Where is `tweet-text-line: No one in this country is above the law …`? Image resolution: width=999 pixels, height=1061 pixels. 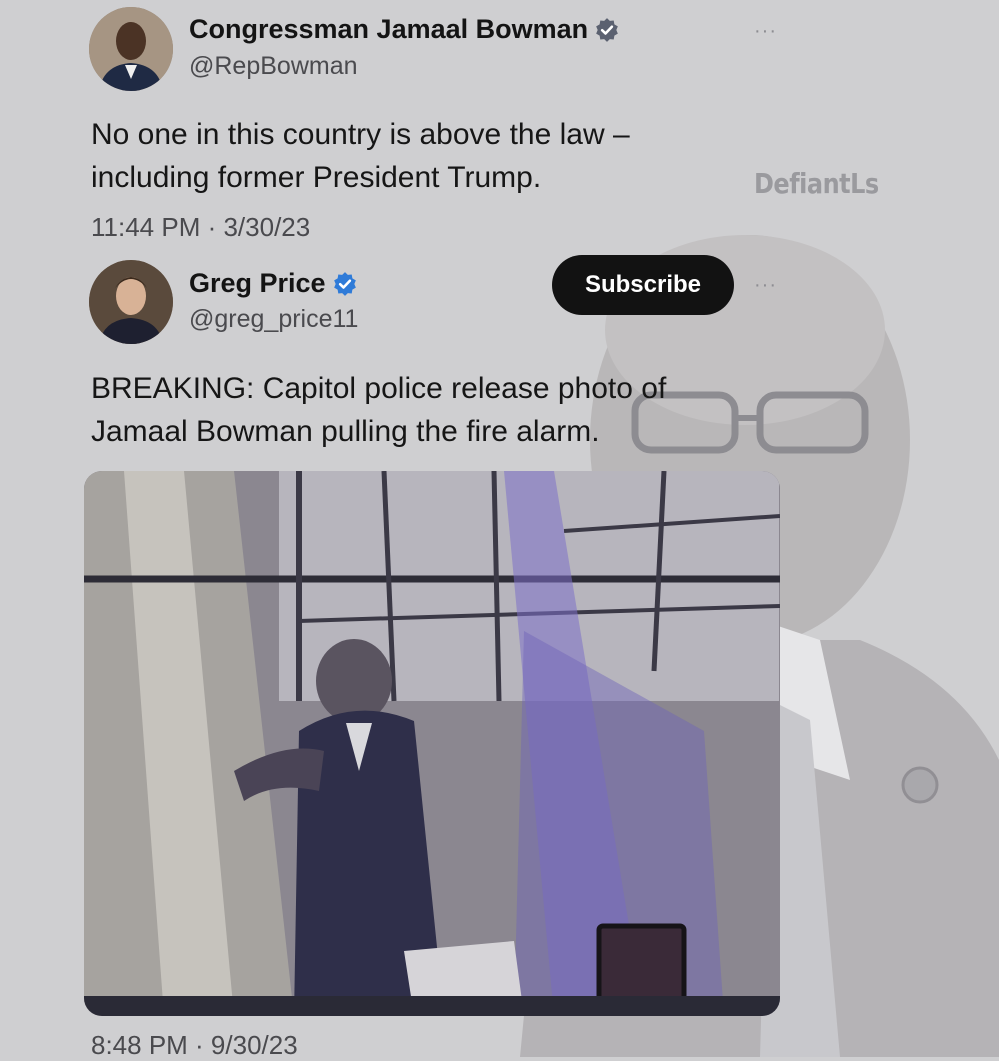
tweet-text-line: No one in this country is above the law … is located at coordinates (360, 134).